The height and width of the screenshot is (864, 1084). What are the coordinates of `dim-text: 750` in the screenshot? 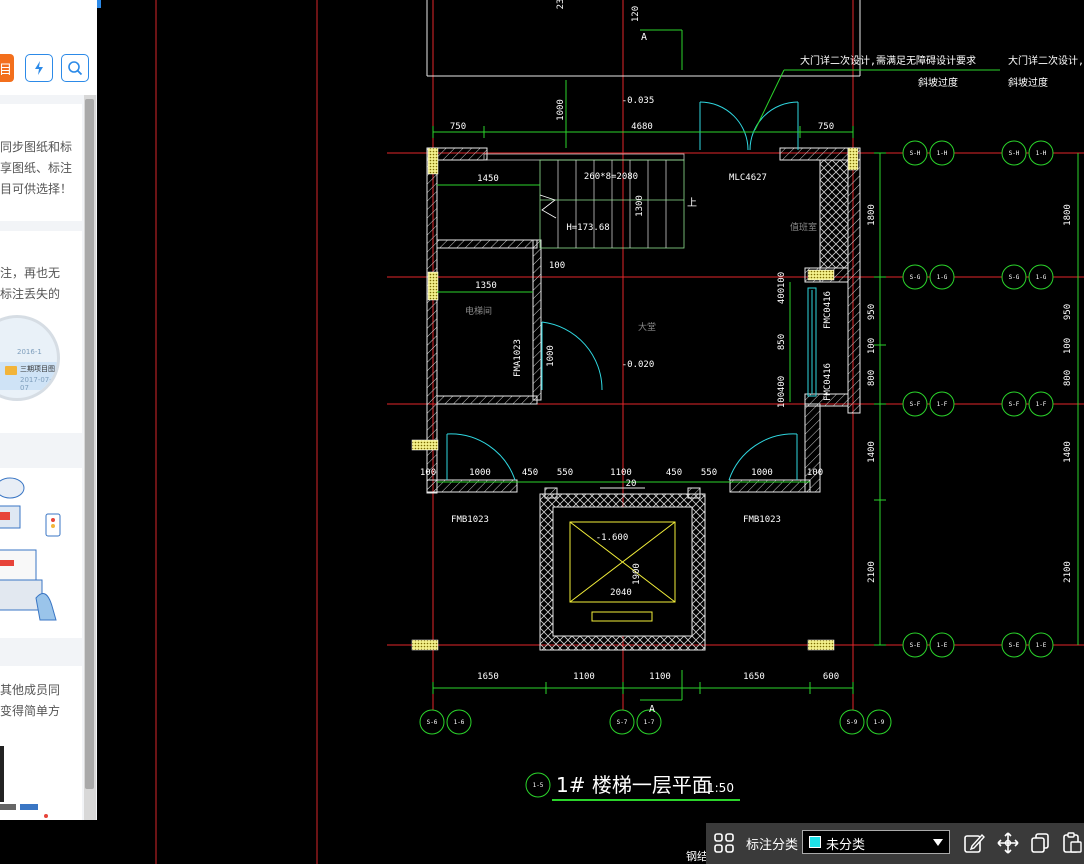 It's located at (458, 127).